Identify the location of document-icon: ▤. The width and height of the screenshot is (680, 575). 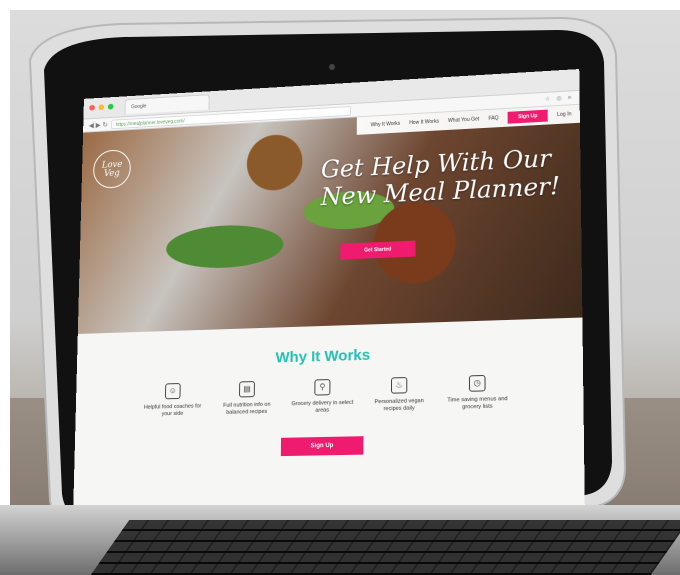
(247, 389).